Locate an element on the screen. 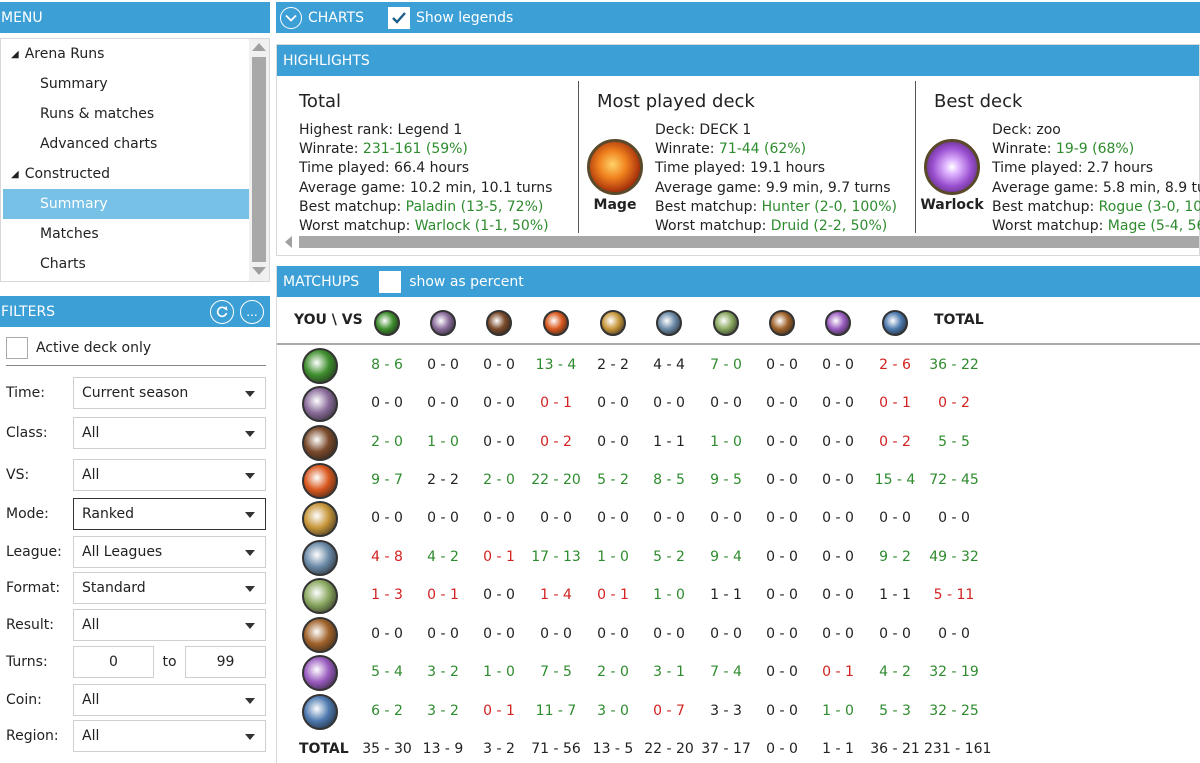 The width and height of the screenshot is (1200, 763). matchup-cell: 7 - 0 is located at coordinates (726, 365).